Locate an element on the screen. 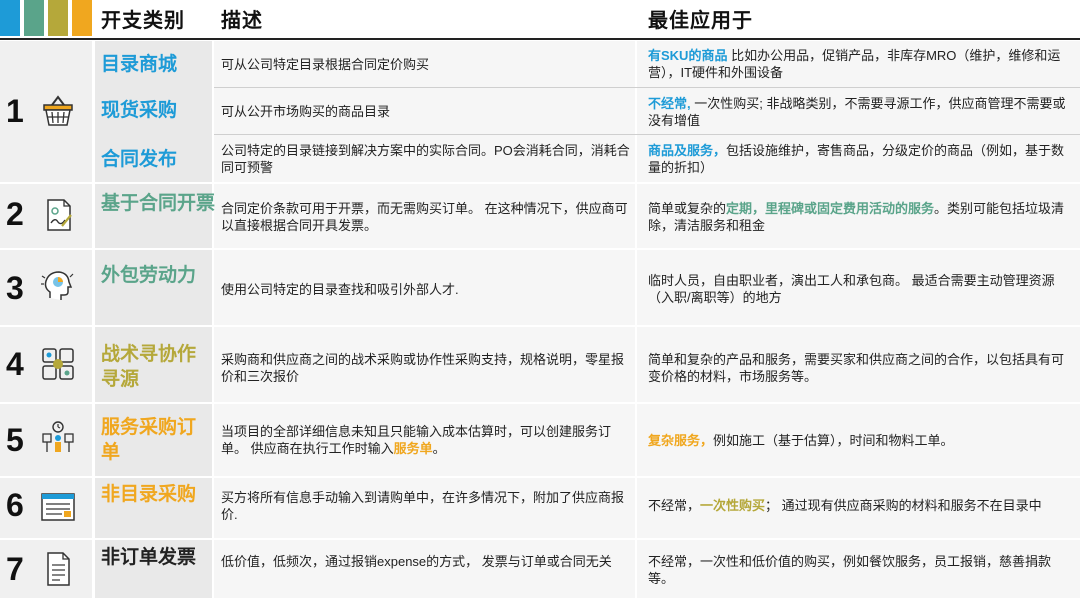  best-for-highlight: 有SKU的商品 is located at coordinates (688, 55).